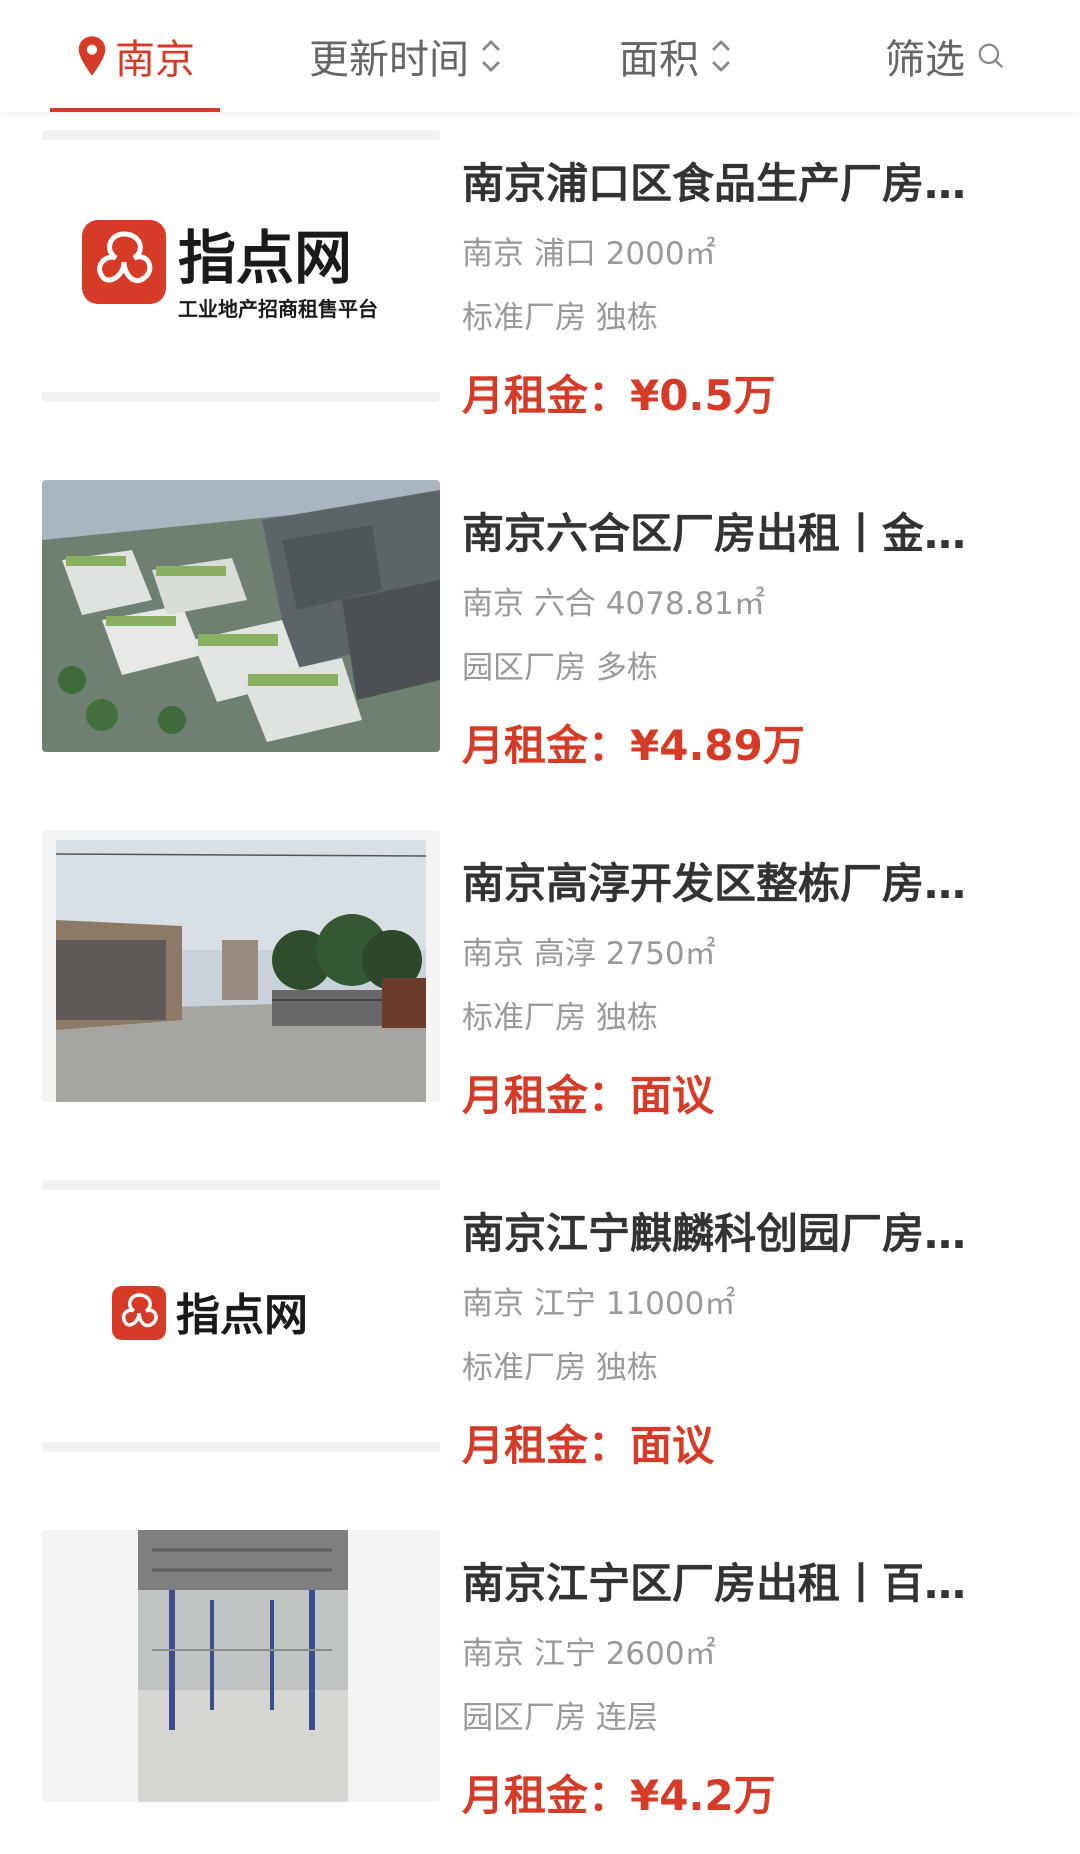 This screenshot has height=1854, width=1080. Describe the element at coordinates (589, 254) in the screenshot. I see `listing-location: 南京 浦口 2000㎡` at that location.